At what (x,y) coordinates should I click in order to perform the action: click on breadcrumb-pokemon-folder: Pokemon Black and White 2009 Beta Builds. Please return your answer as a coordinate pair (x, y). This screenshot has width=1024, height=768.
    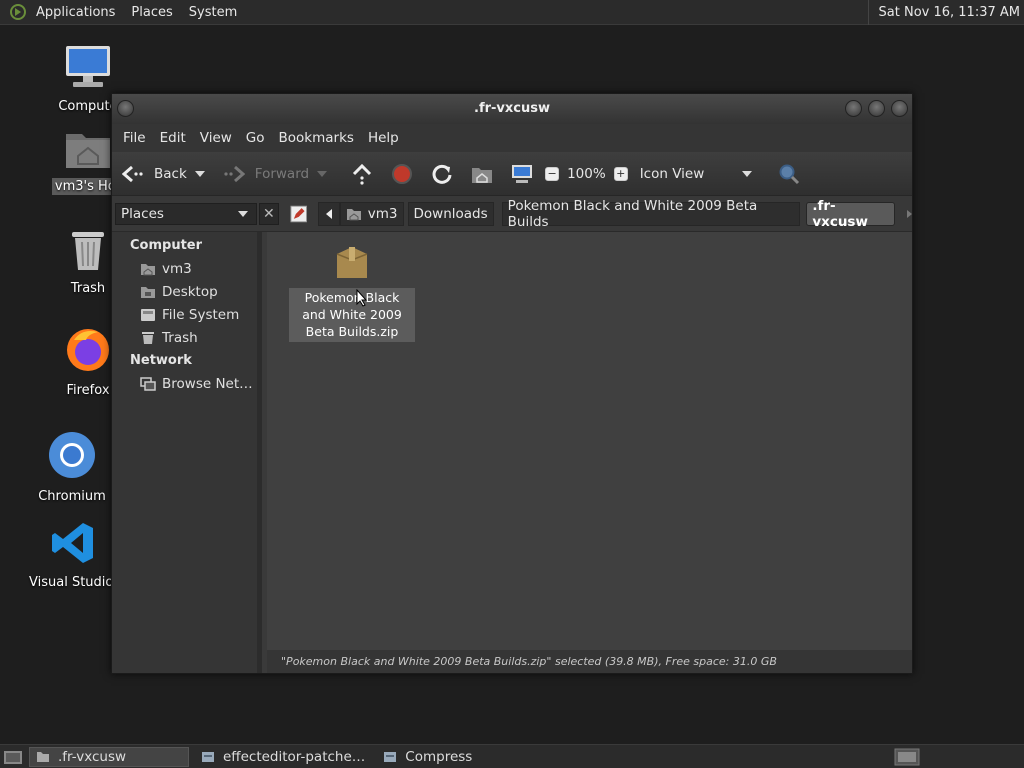
    Looking at the image, I should click on (651, 214).